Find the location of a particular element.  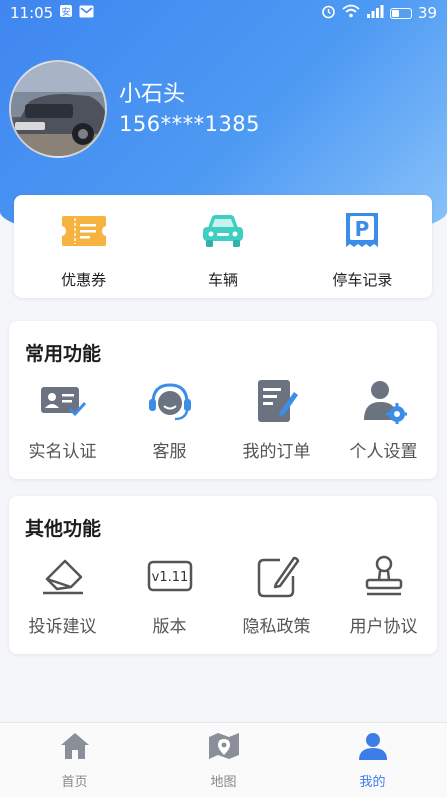

car-icon is located at coordinates (223, 231).